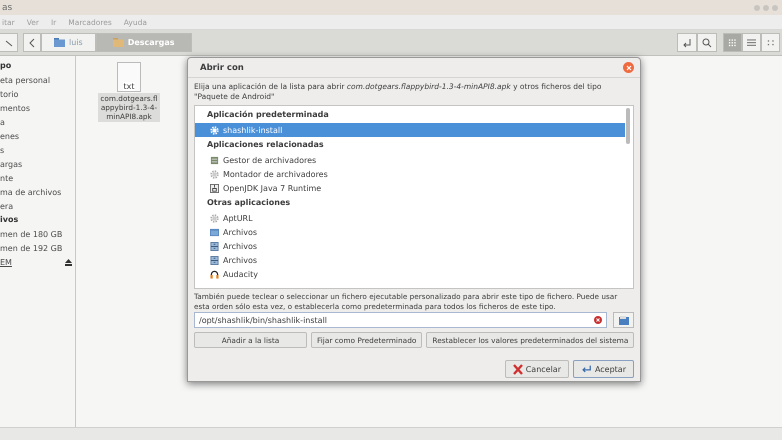  I want to click on list-view-button, so click(751, 42).